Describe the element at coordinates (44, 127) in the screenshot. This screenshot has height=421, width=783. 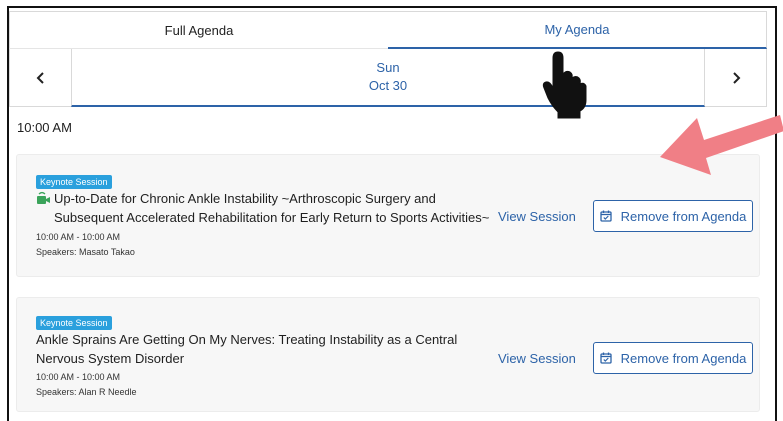
I see `time-slot-label: 10:00 AM` at that location.